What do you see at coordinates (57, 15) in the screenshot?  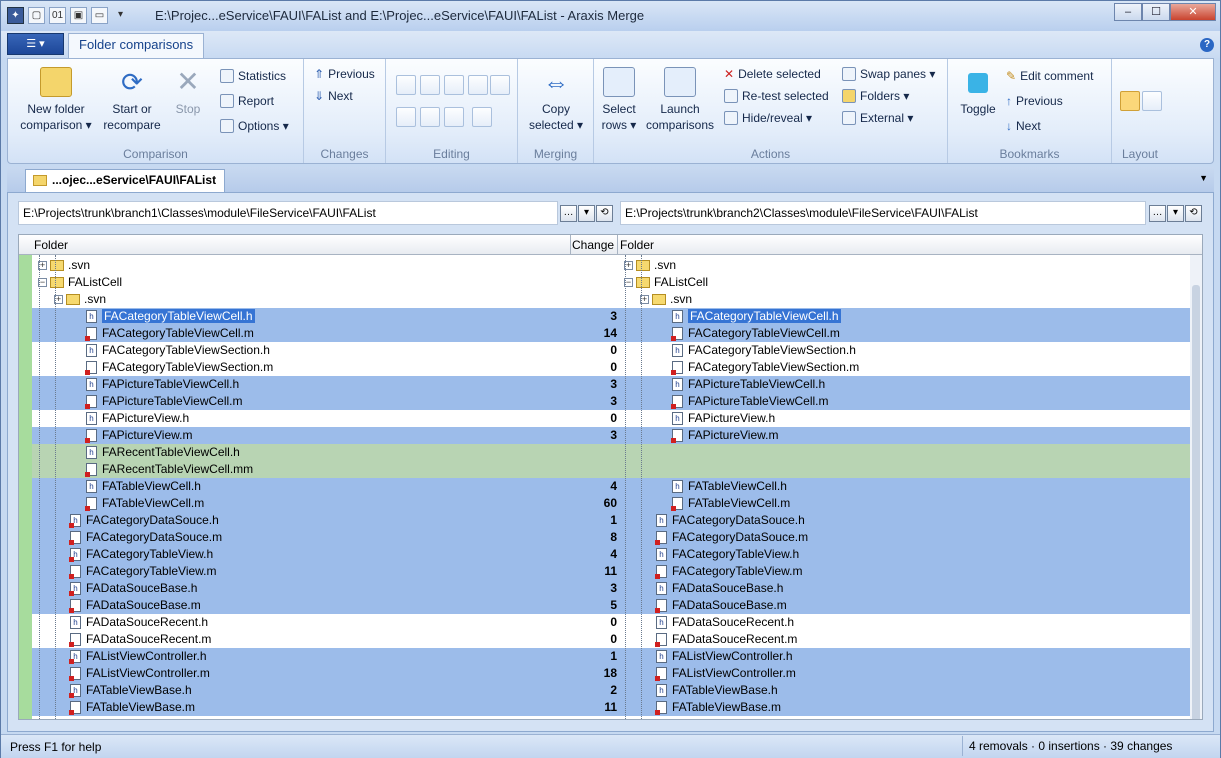 I see `binary-compare-icon: 01` at bounding box center [57, 15].